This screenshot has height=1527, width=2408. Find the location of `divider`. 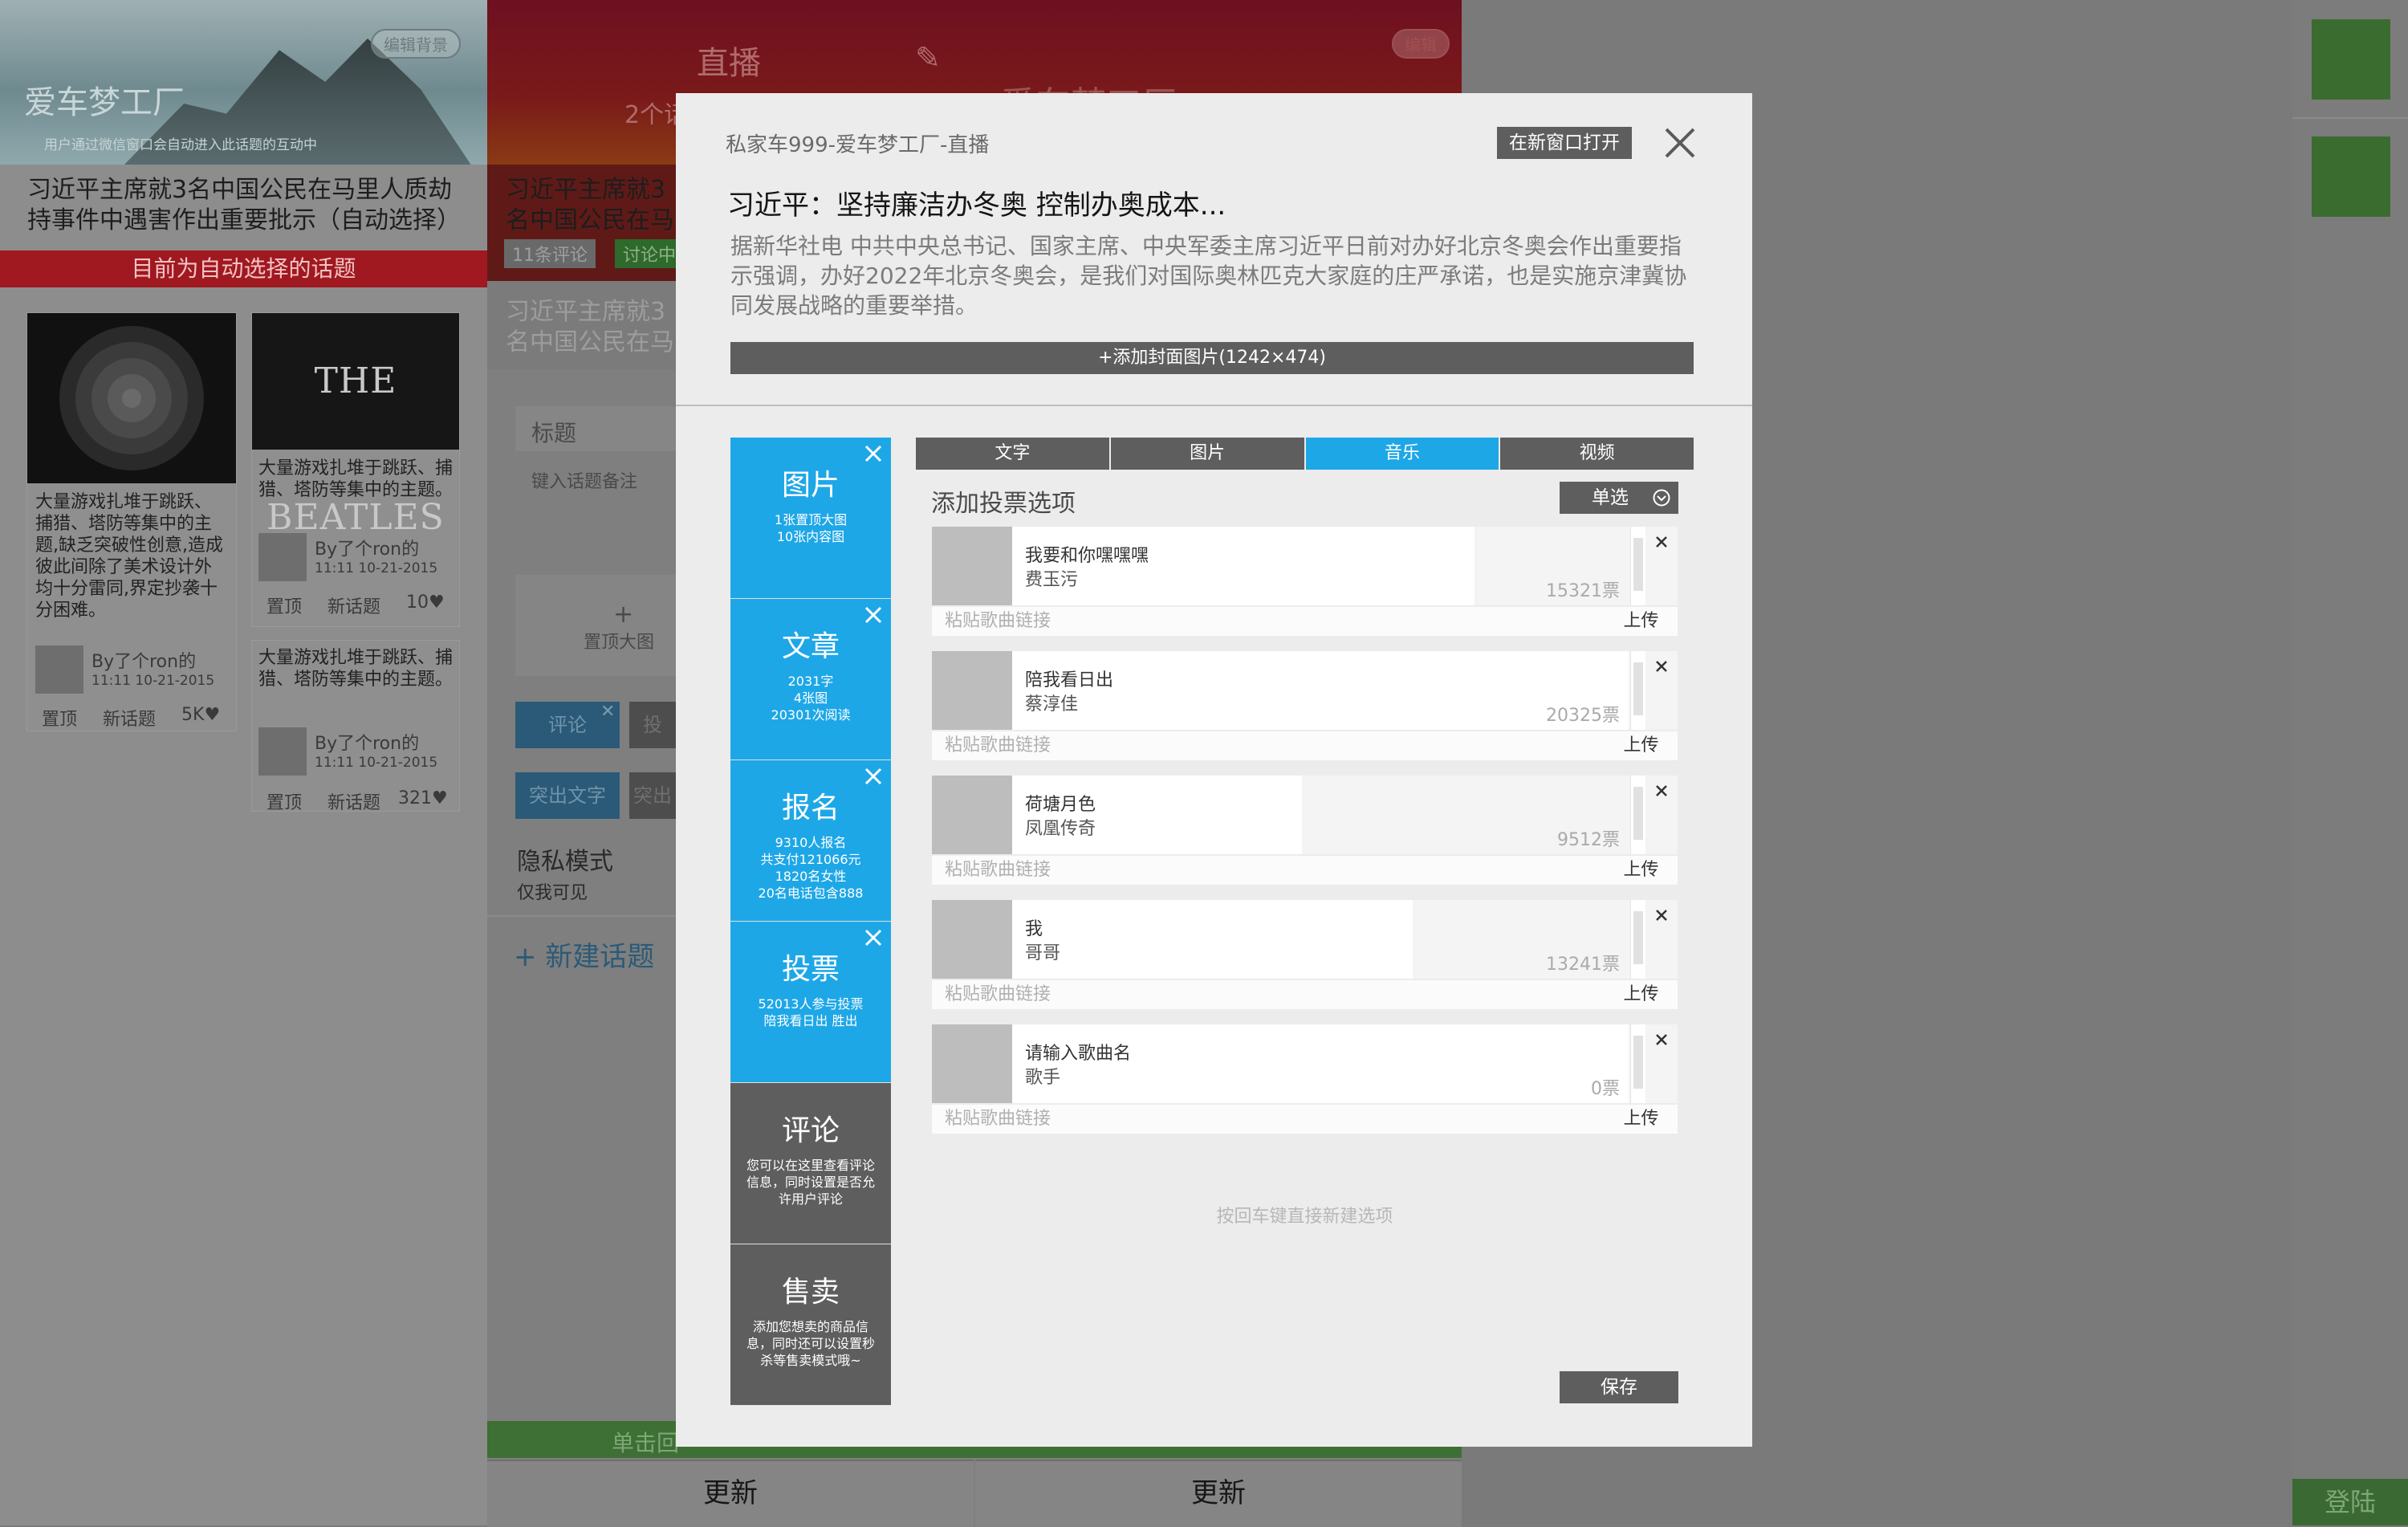

divider is located at coordinates (2350, 118).